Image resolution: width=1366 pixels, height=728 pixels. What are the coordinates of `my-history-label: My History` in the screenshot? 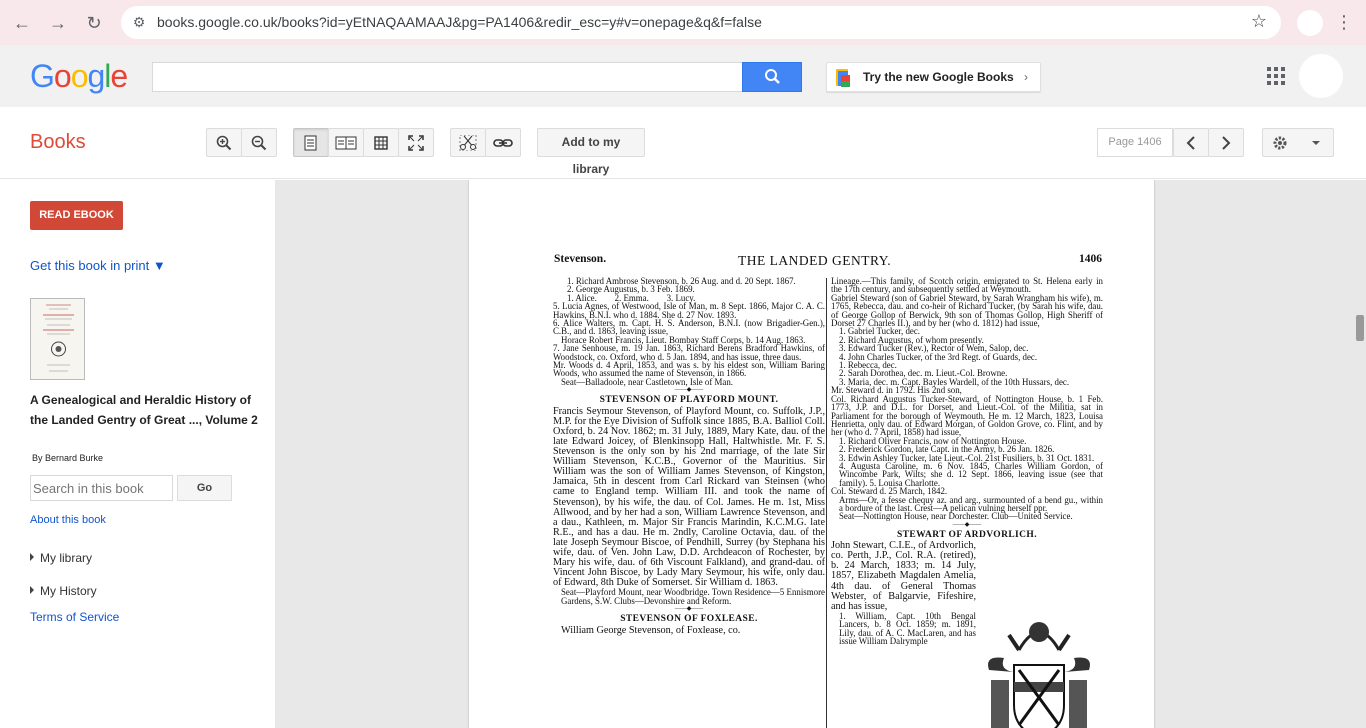 It's located at (68, 591).